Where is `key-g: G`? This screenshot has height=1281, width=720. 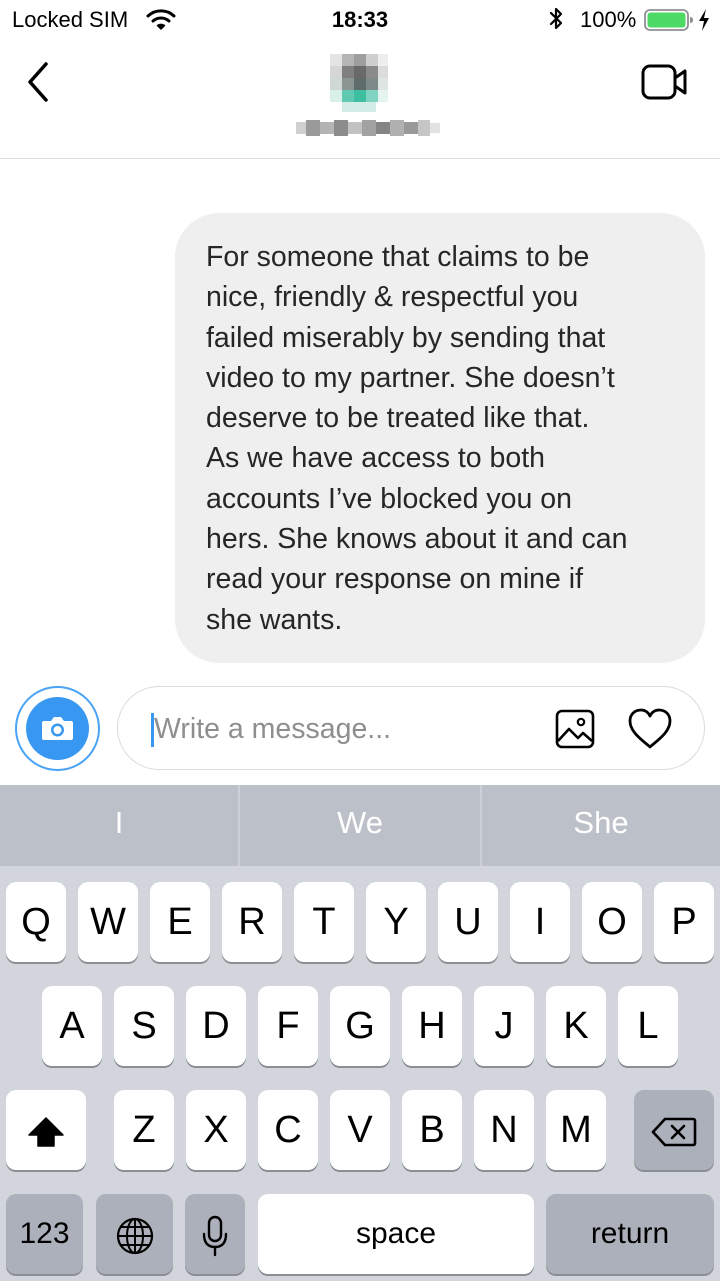
key-g: G is located at coordinates (360, 1026).